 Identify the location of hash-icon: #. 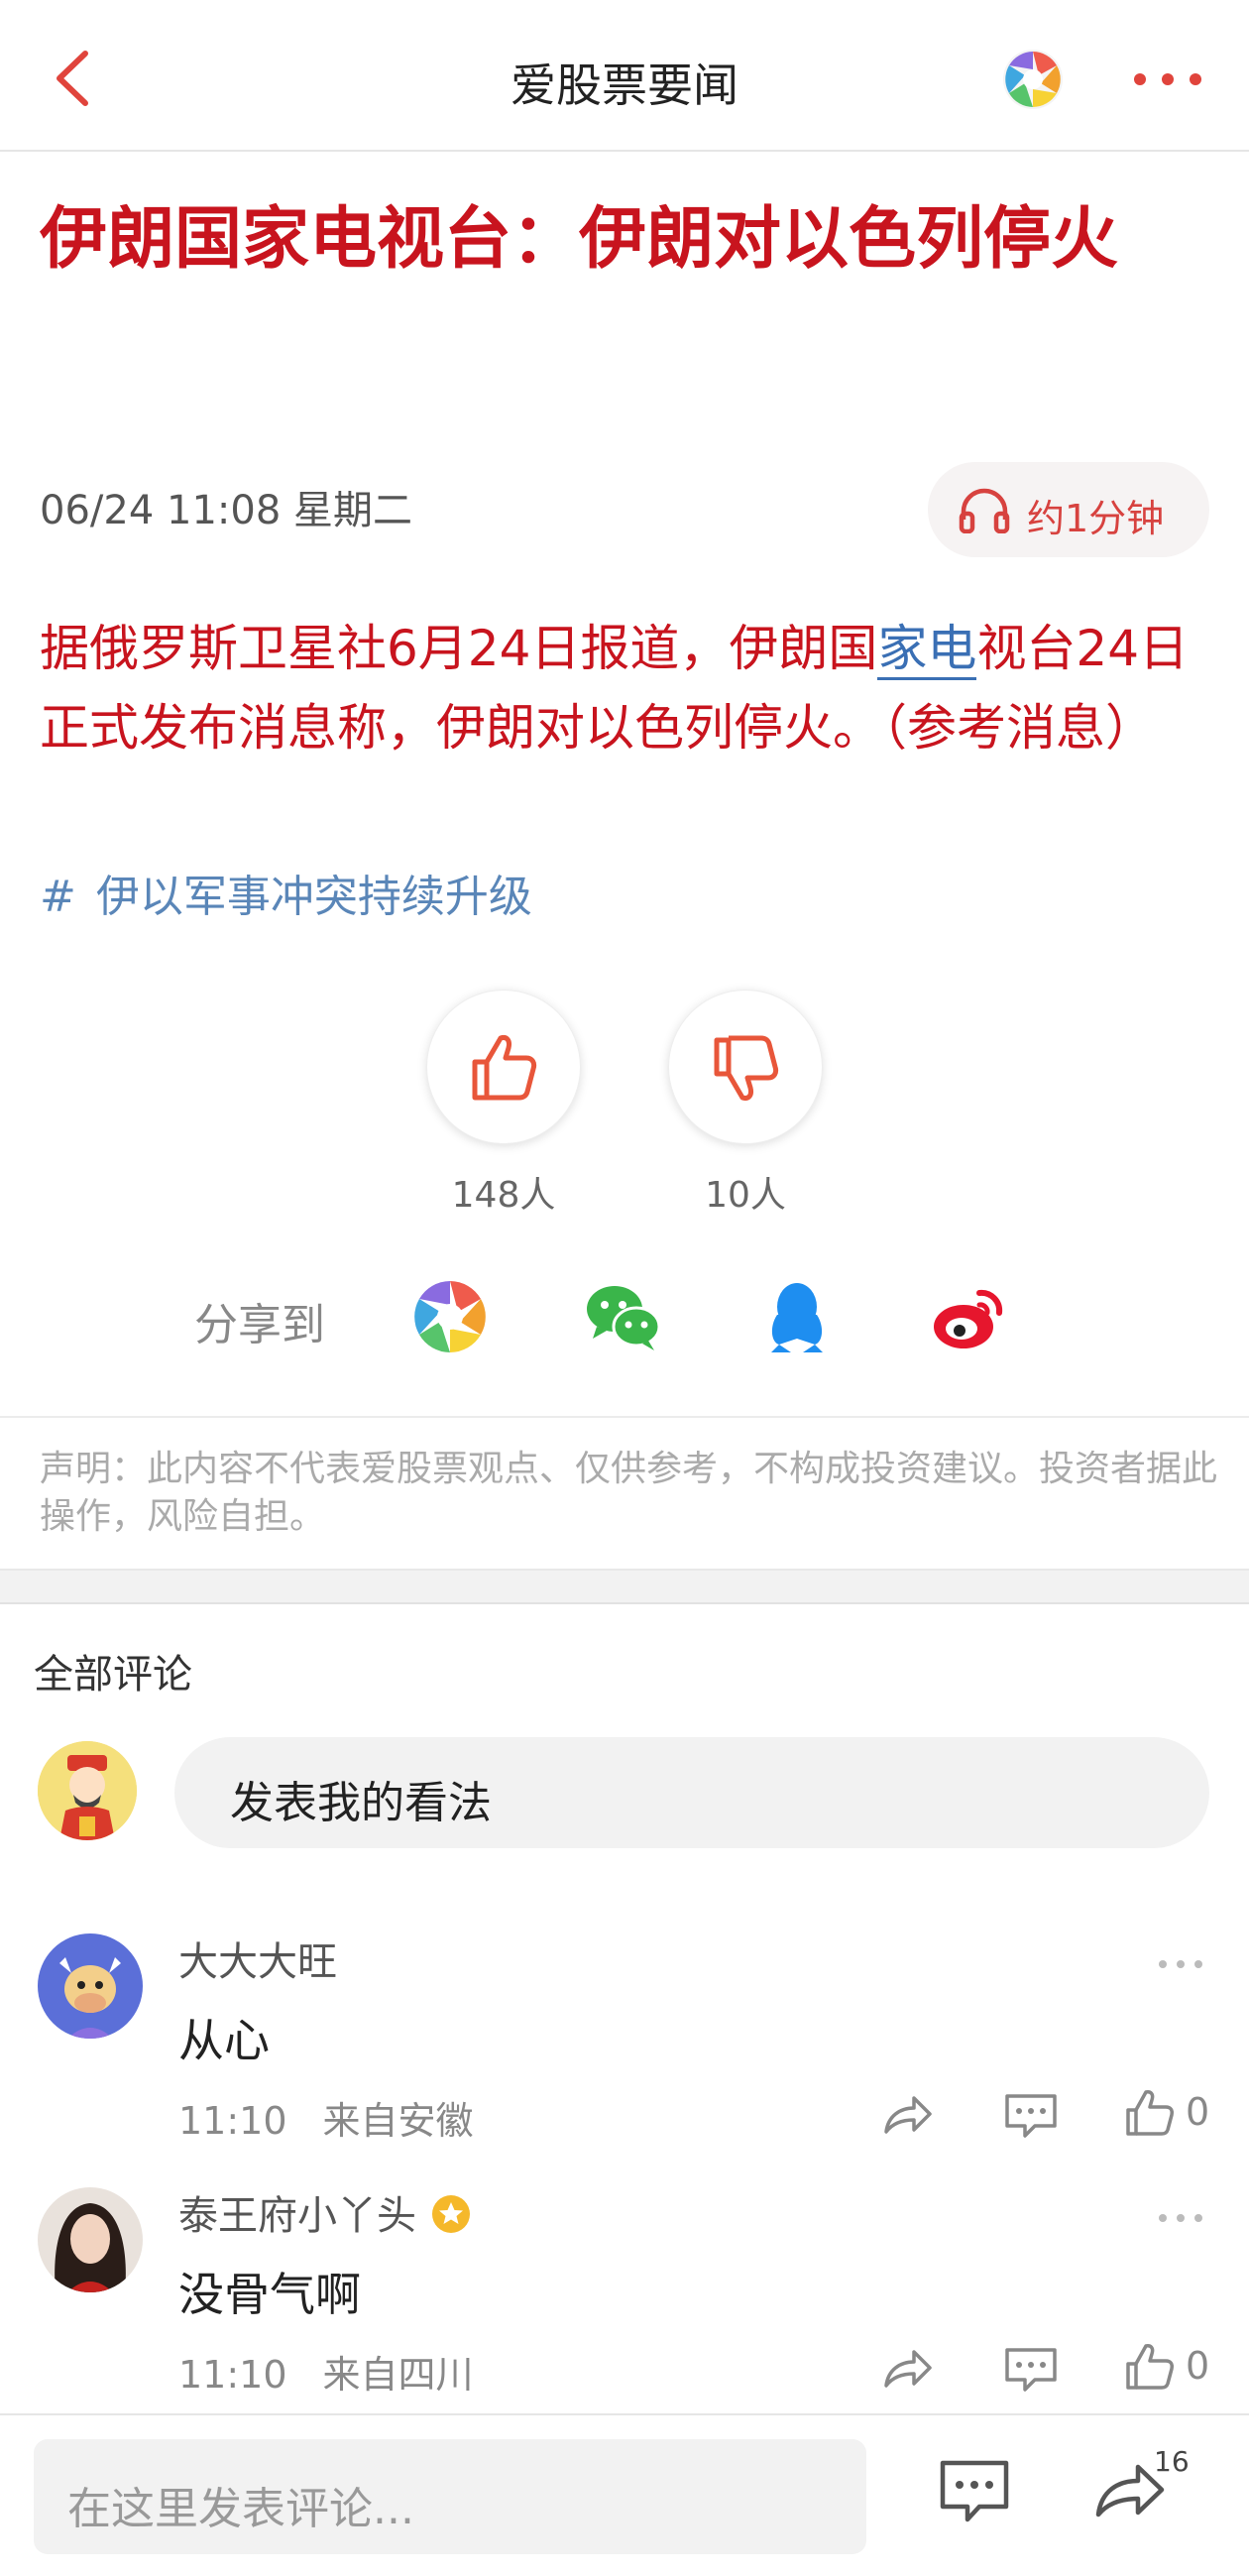
(58, 897).